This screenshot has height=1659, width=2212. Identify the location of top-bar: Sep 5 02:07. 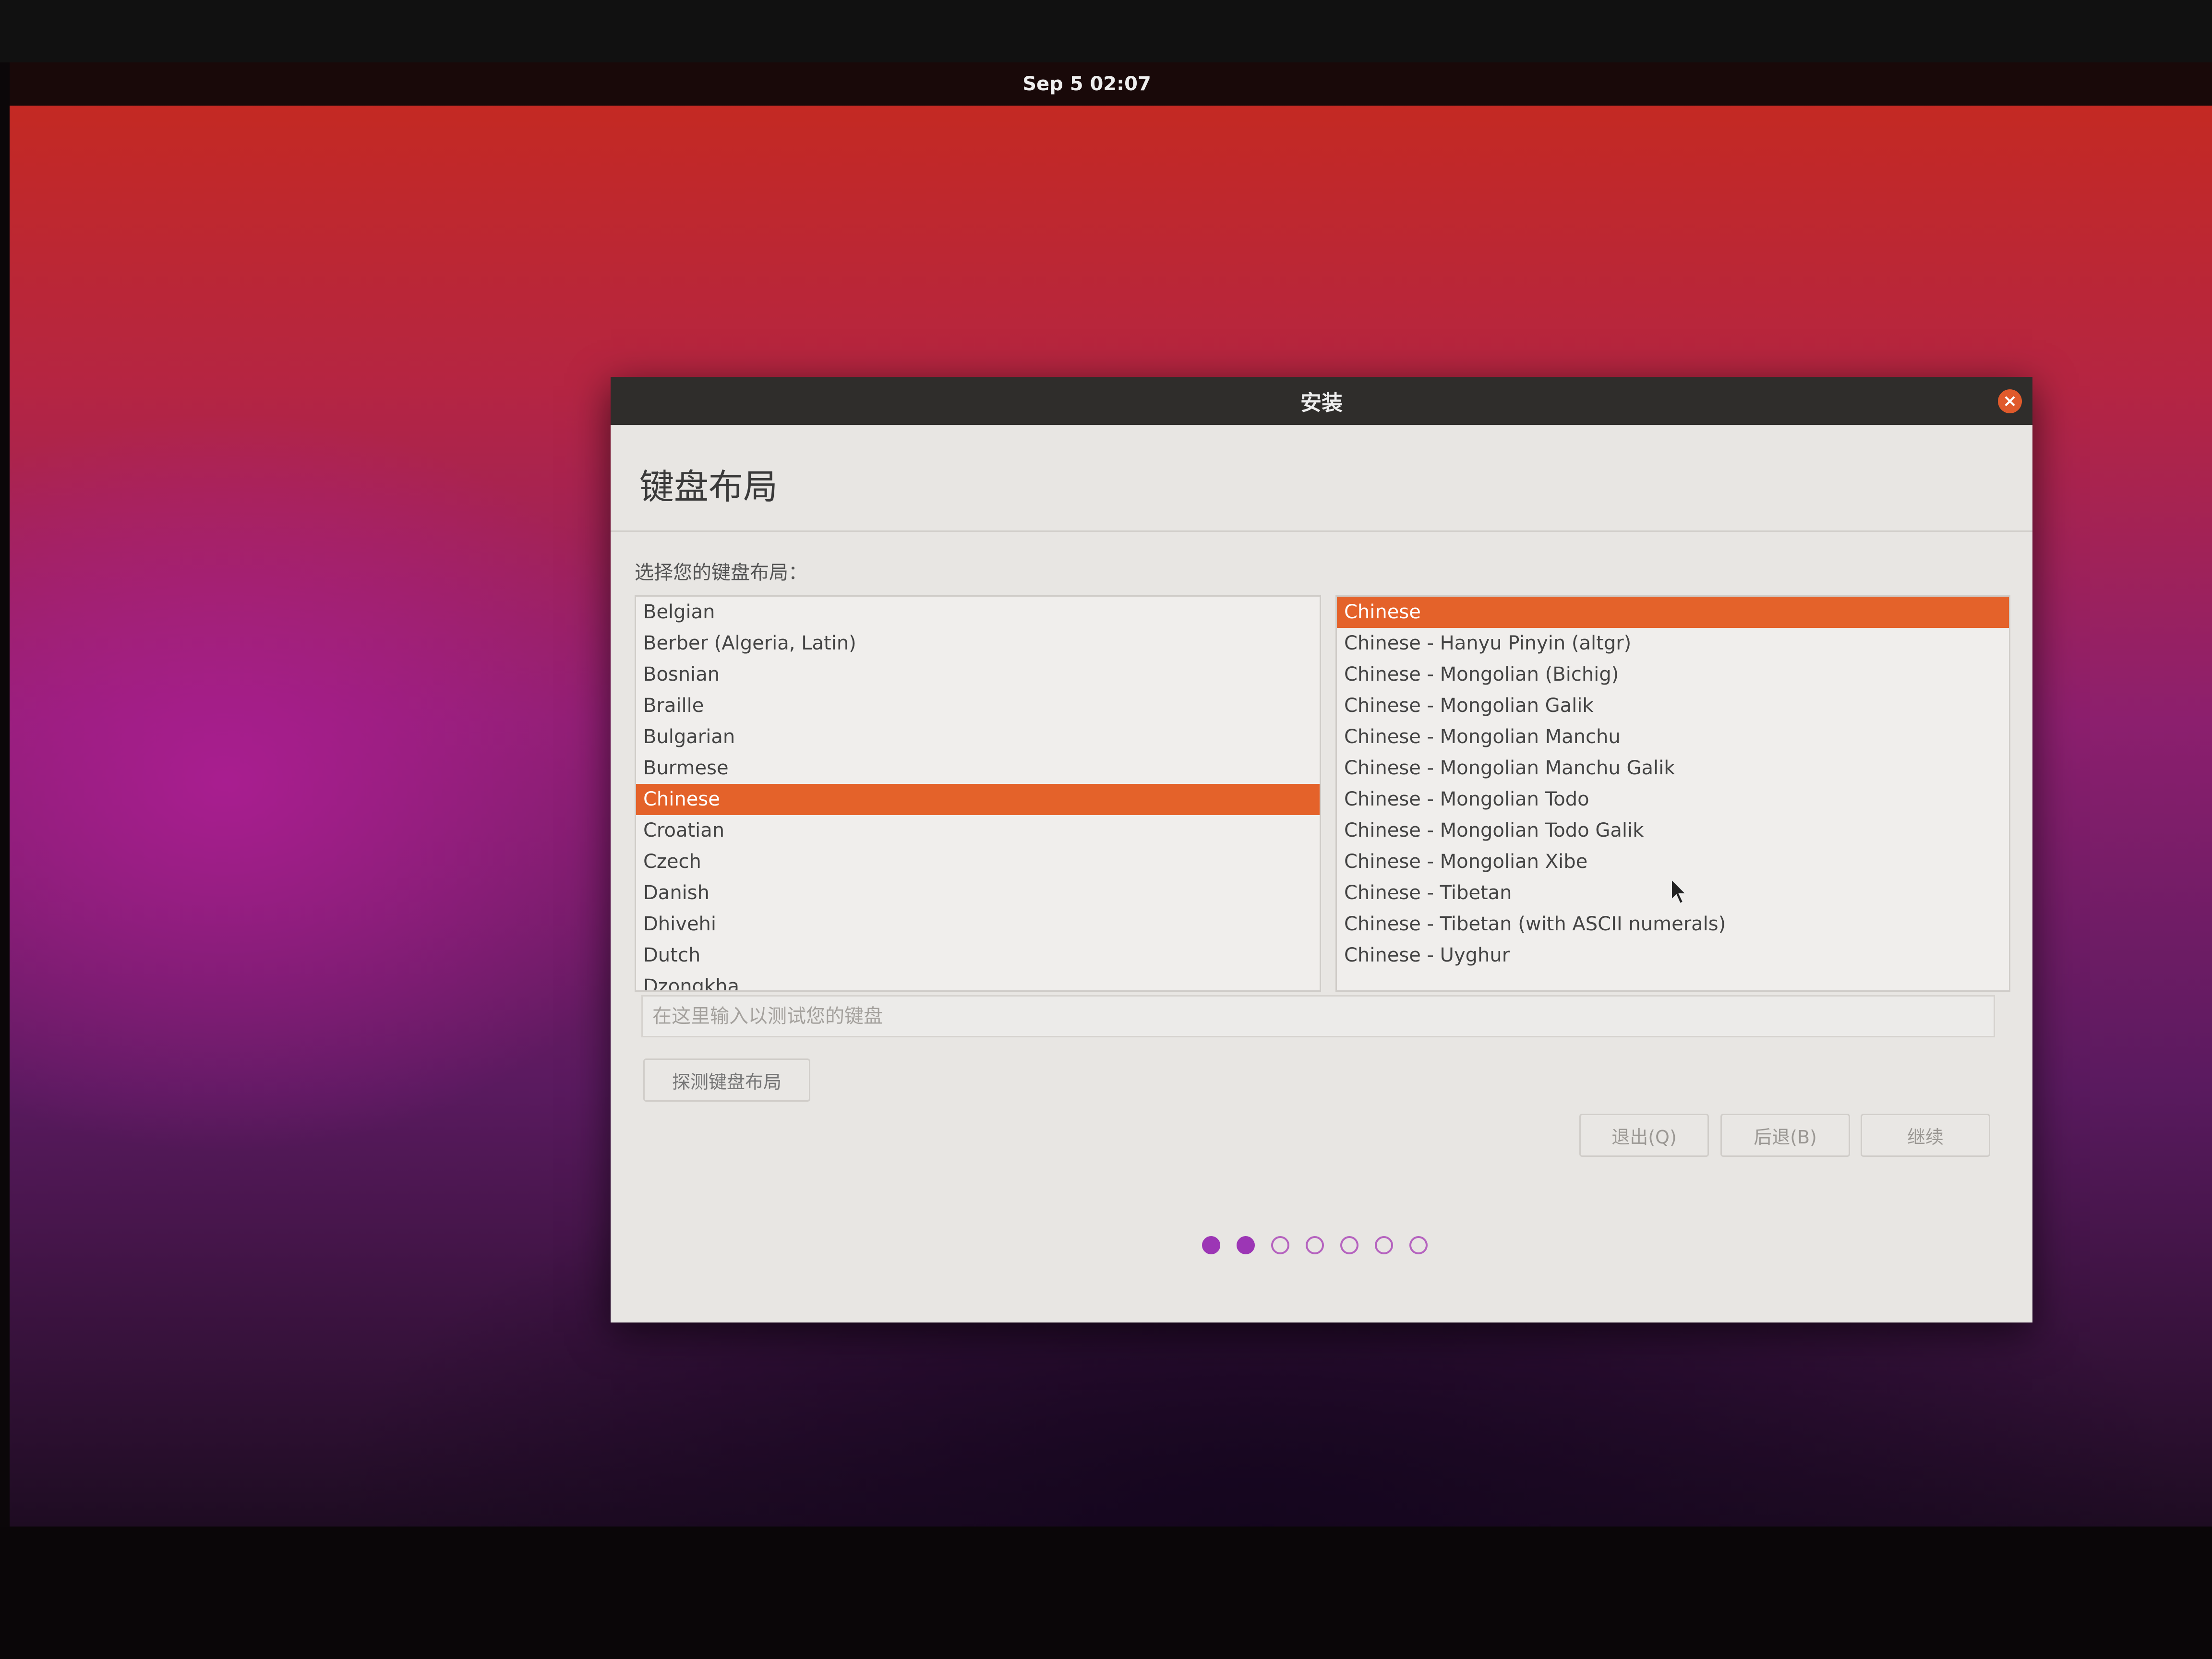
(1111, 84).